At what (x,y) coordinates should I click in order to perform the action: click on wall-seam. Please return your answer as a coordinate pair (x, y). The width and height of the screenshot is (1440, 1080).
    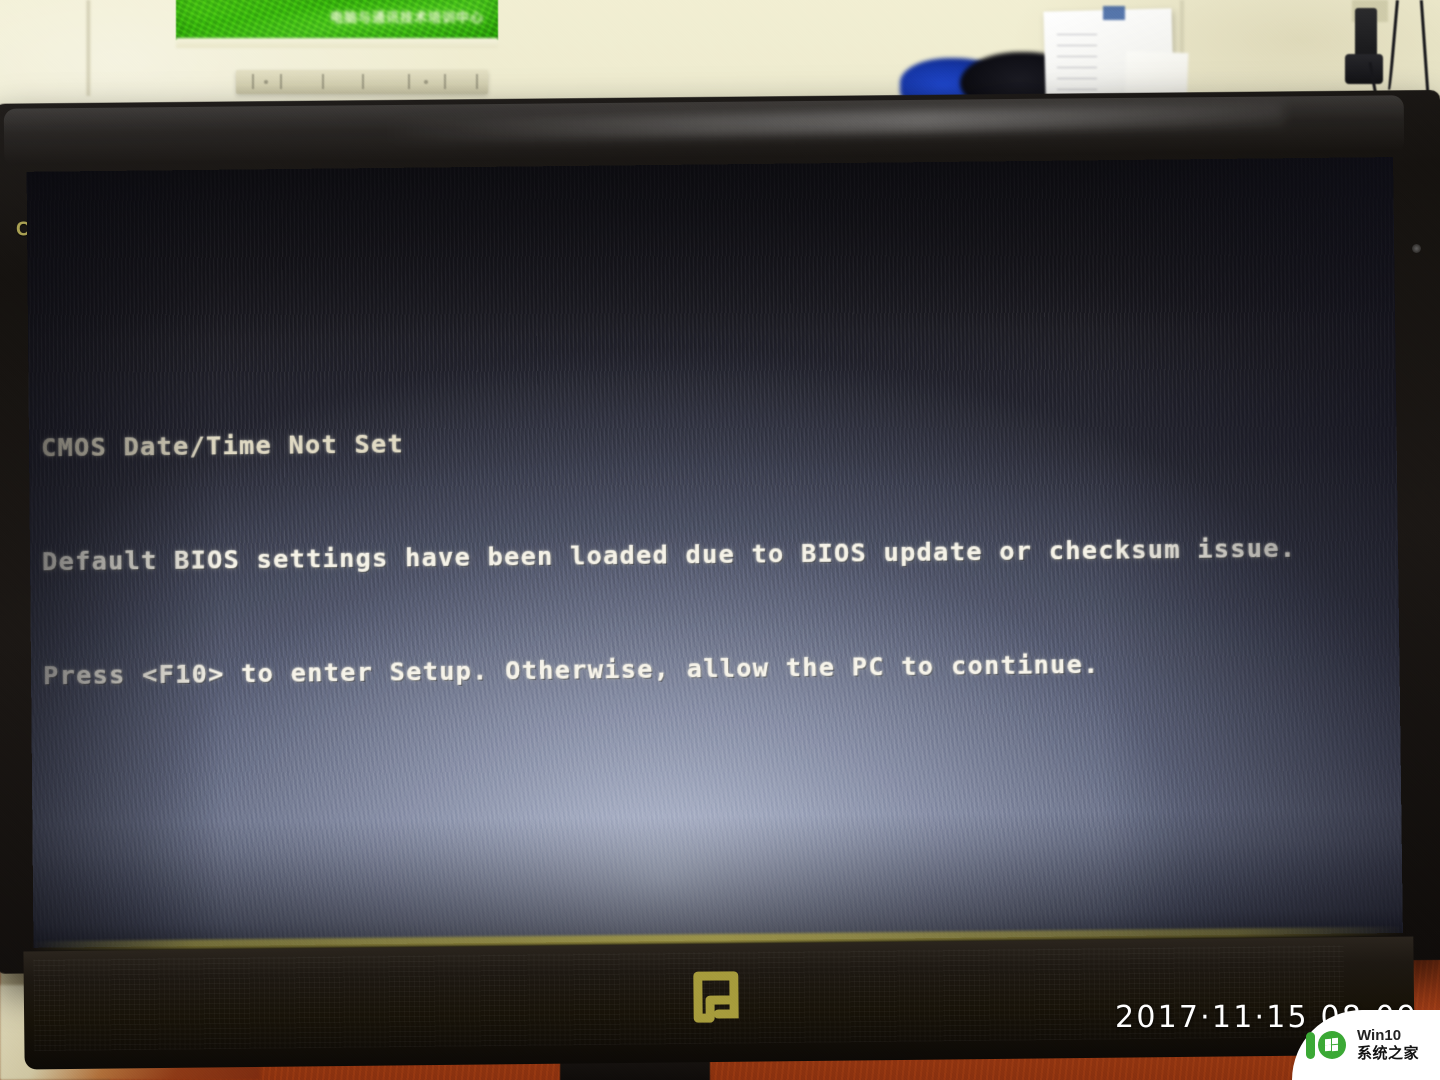
    Looking at the image, I should click on (88, 48).